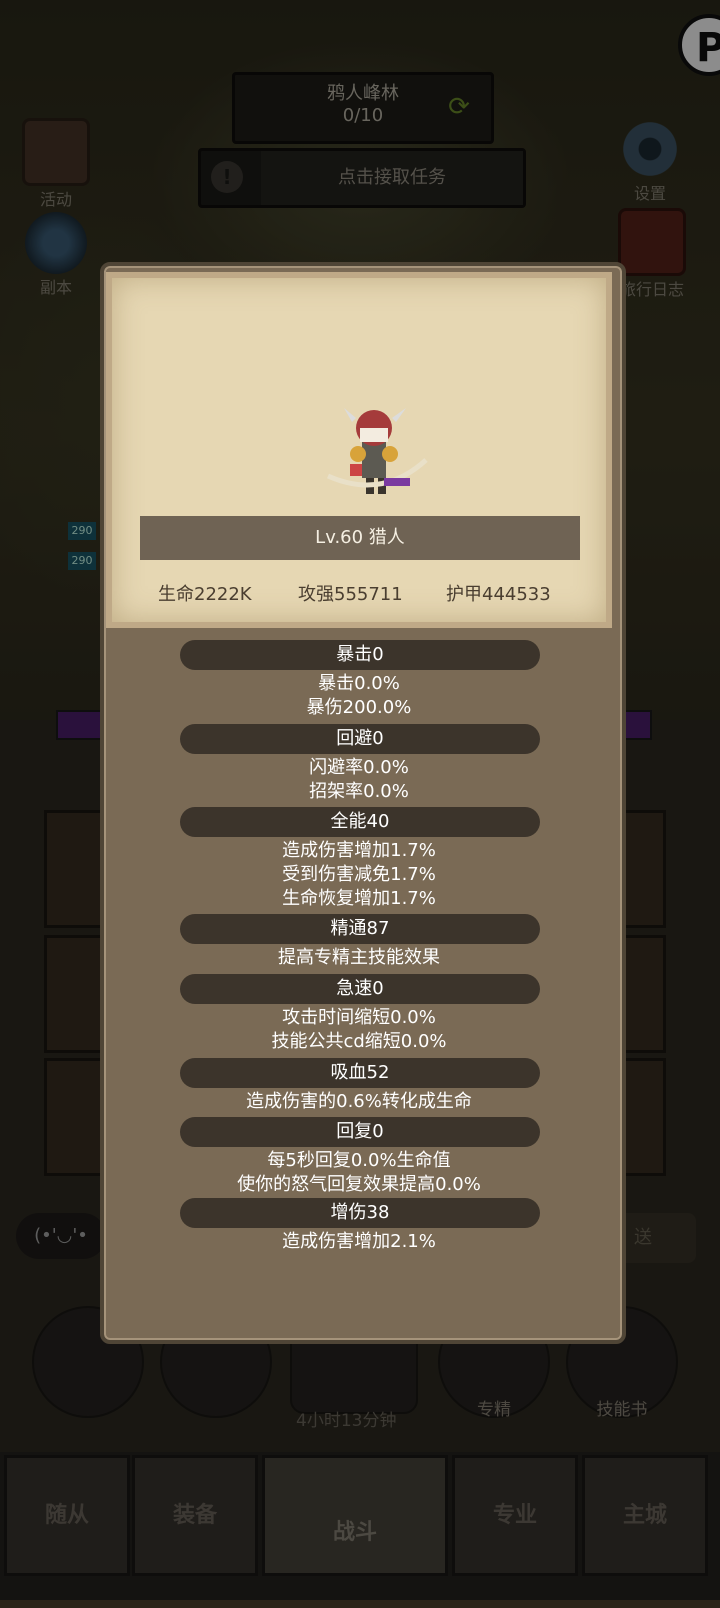 Image resolution: width=720 pixels, height=1608 pixels. I want to click on stat-header-mastery: 精通87, so click(360, 929).